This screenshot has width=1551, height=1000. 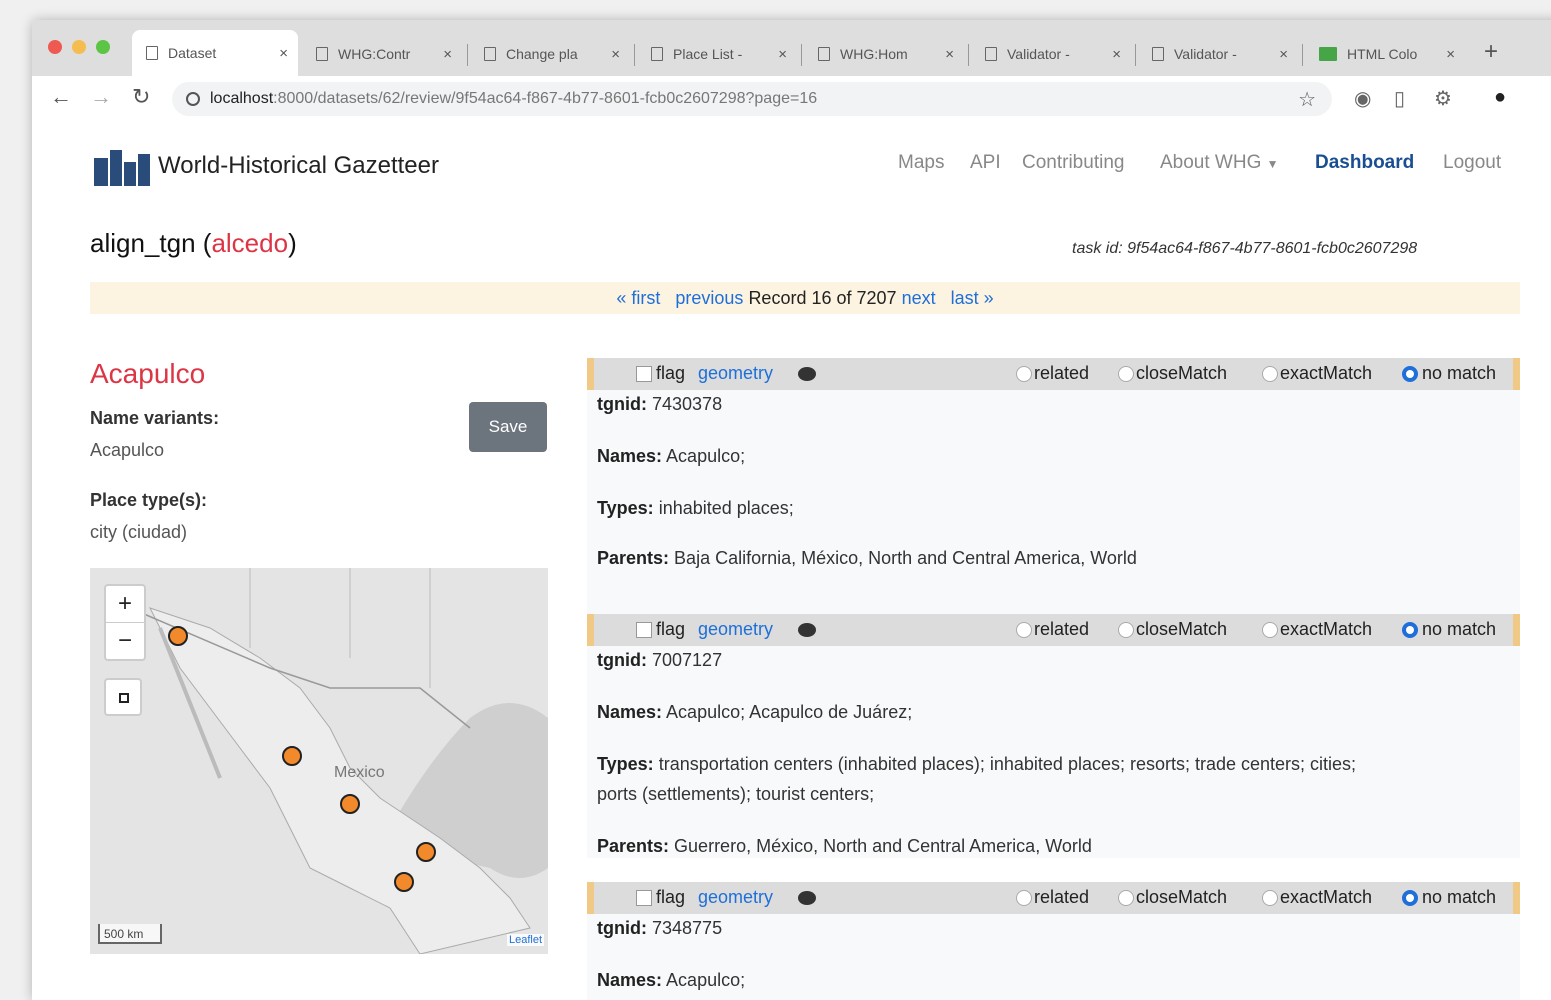 I want to click on whg-logo-icon, so click(x=122, y=166).